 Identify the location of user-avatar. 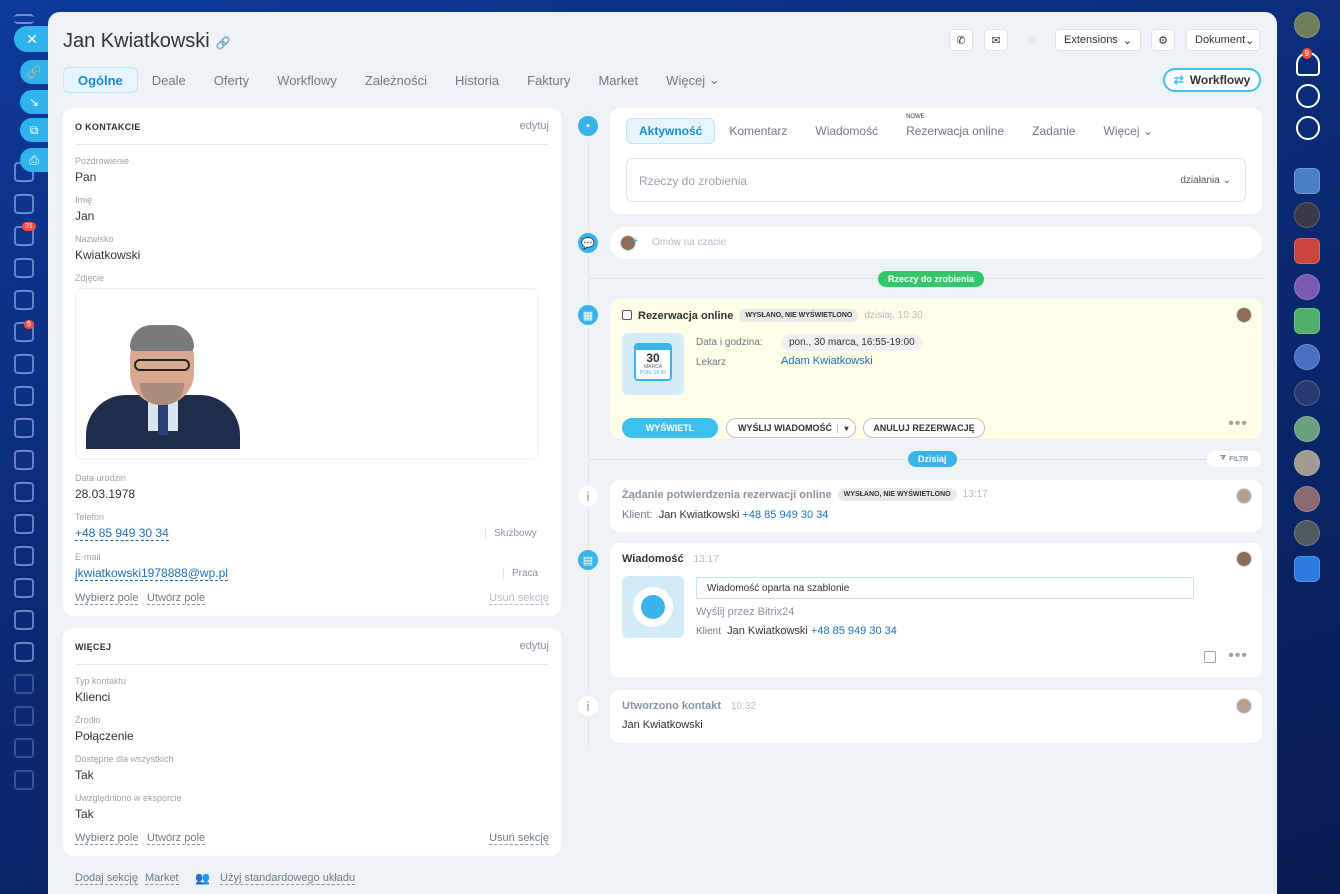
(1307, 25).